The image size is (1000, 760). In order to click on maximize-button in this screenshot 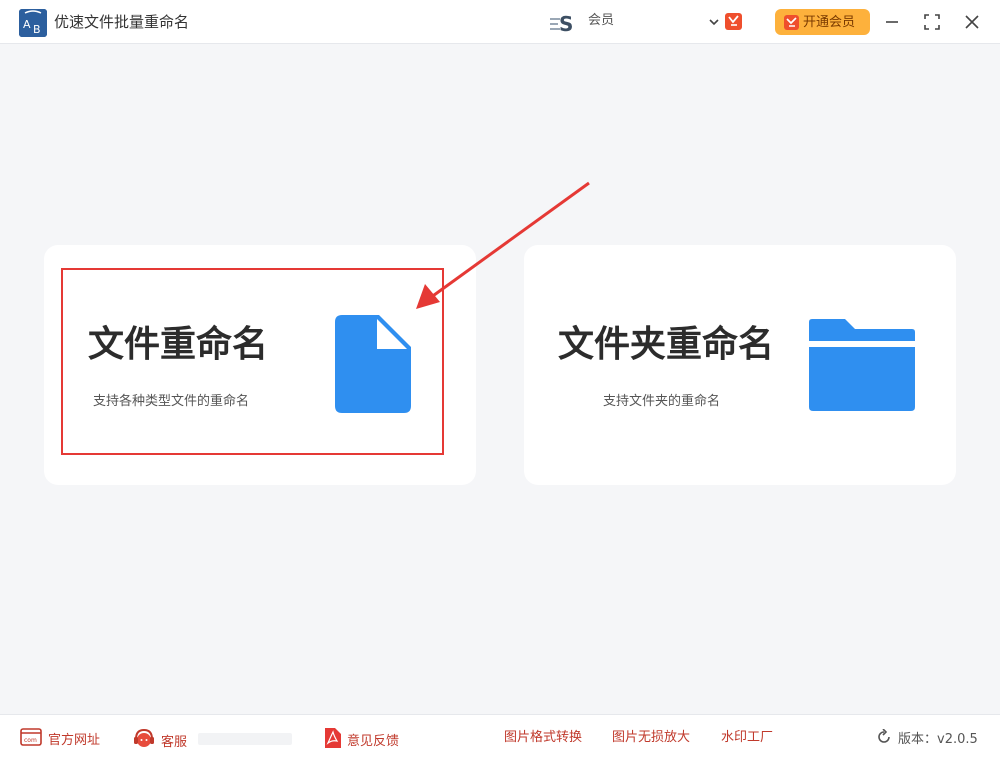, I will do `click(932, 22)`.